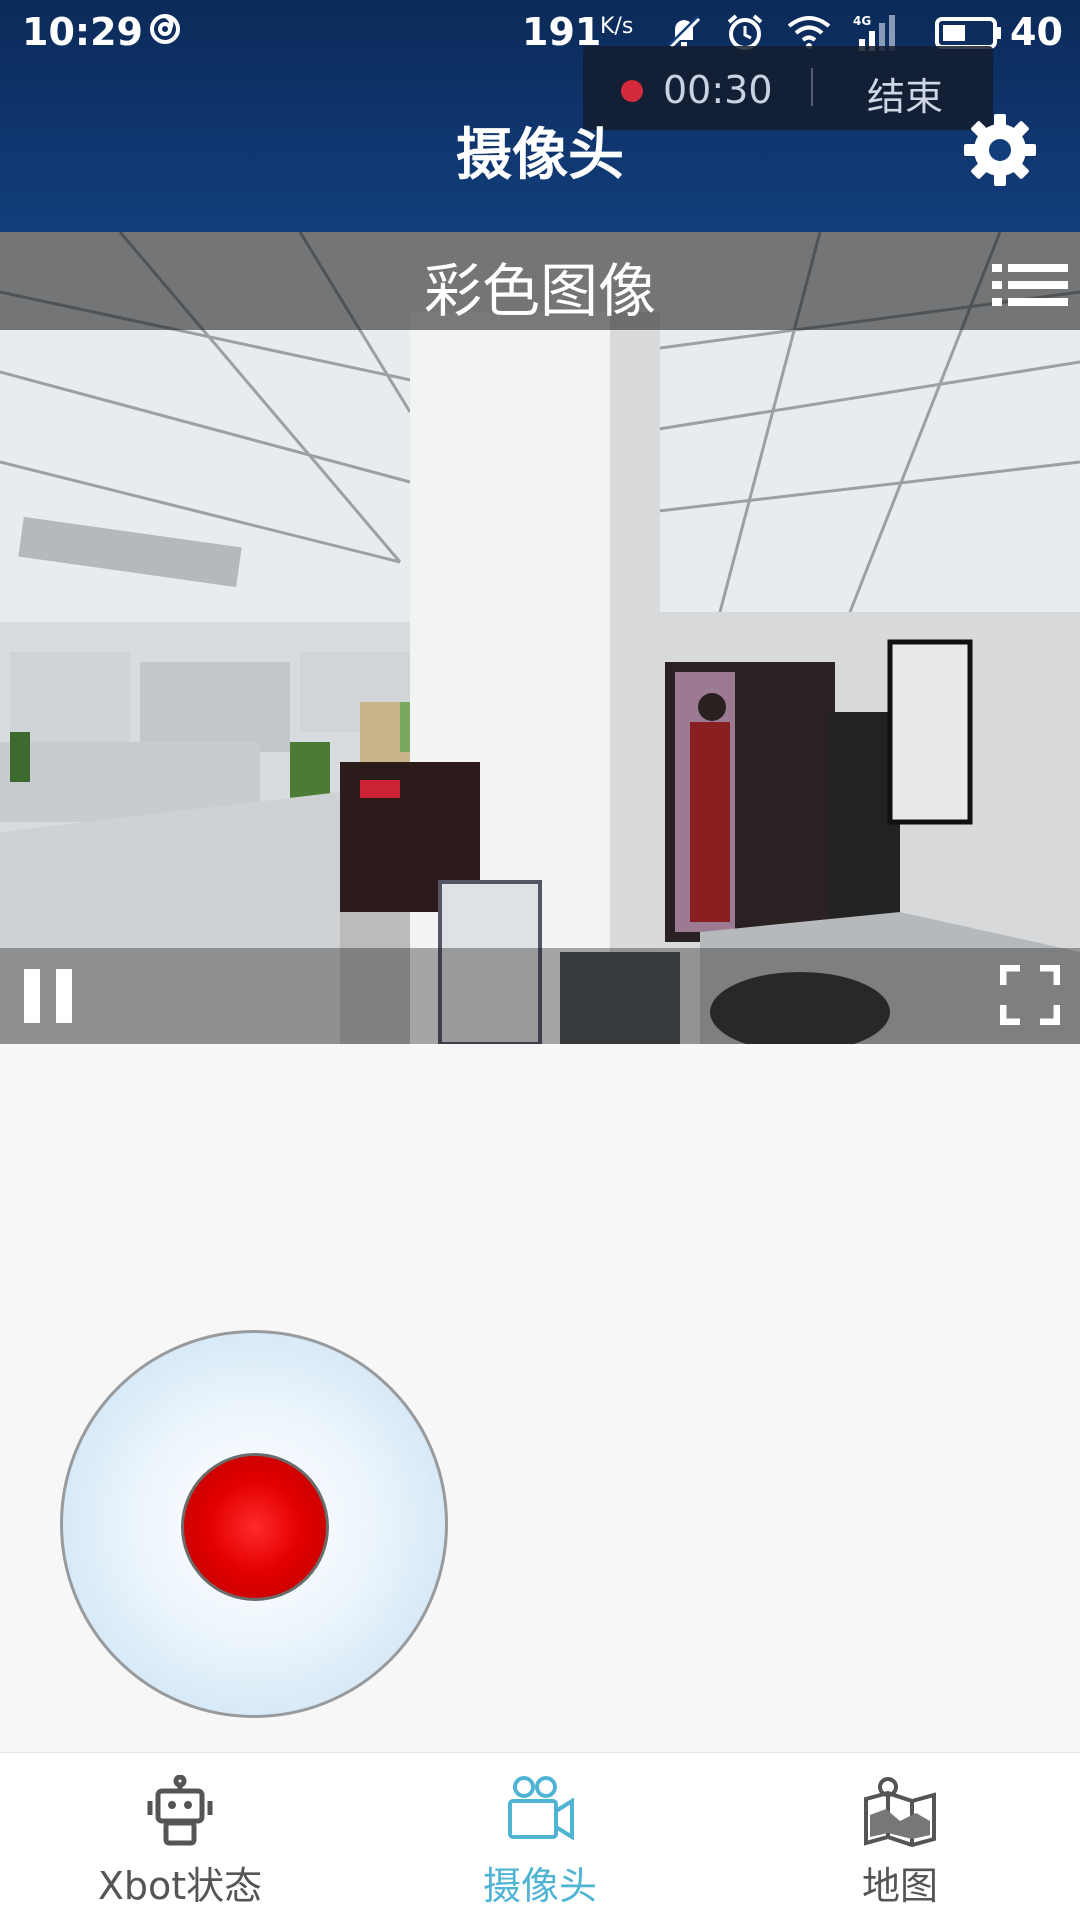 This screenshot has width=1080, height=1921. I want to click on nav-item-xbot-status: Xbot状态, so click(180, 1837).